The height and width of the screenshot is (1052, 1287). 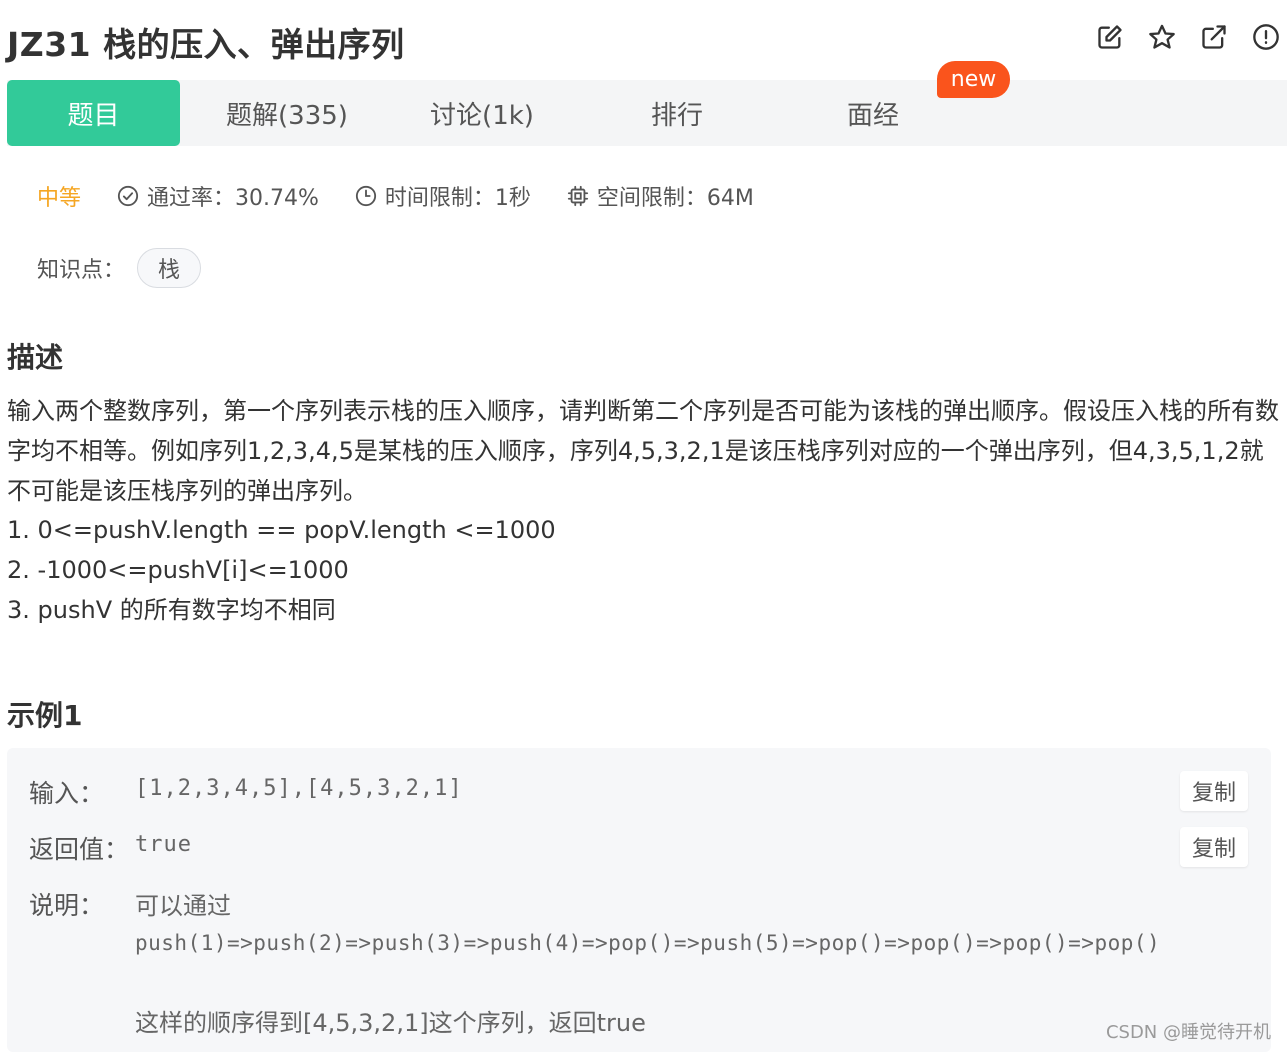 I want to click on watermark: CSDN @睡觉待开机, so click(x=1188, y=1032).